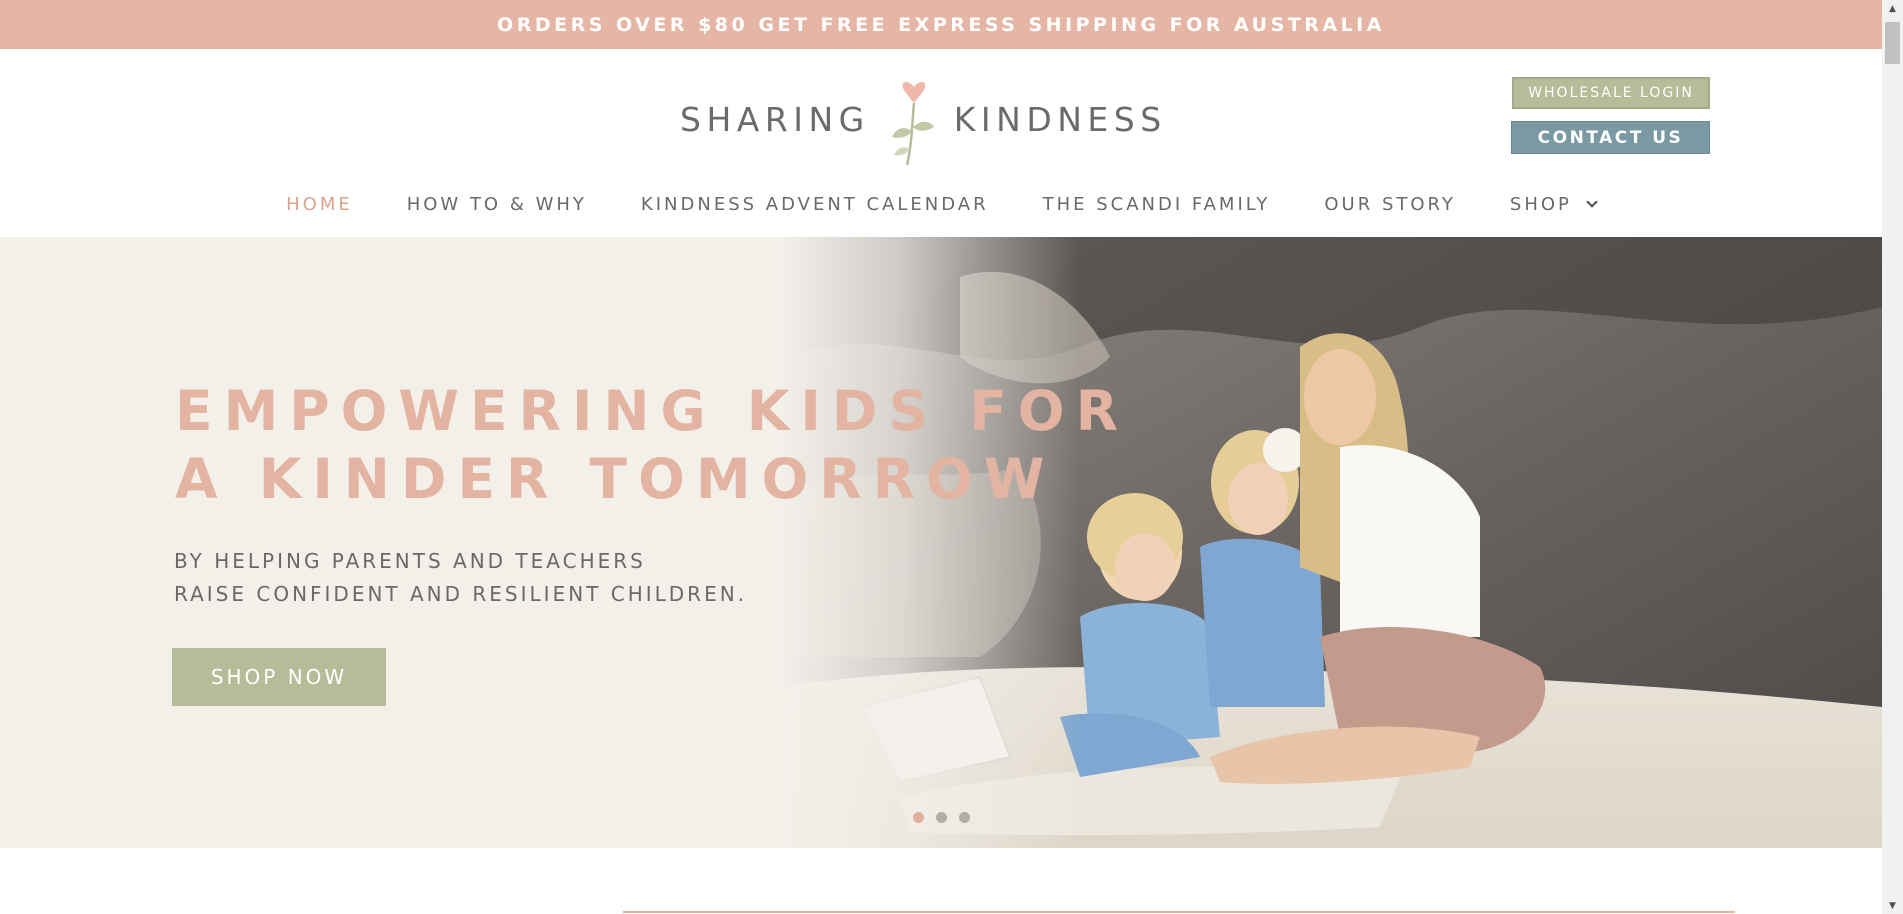  I want to click on nav-item-advent-calendar: KINDNESS ADVENT CALENDAR, so click(815, 204).